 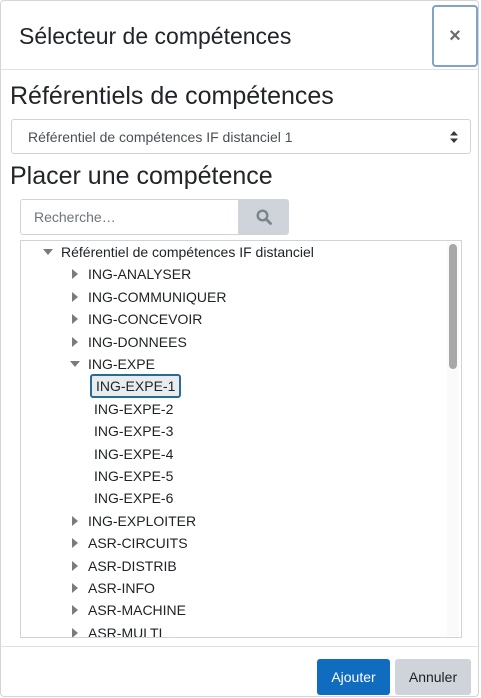 I want to click on search-input, so click(x=129, y=217).